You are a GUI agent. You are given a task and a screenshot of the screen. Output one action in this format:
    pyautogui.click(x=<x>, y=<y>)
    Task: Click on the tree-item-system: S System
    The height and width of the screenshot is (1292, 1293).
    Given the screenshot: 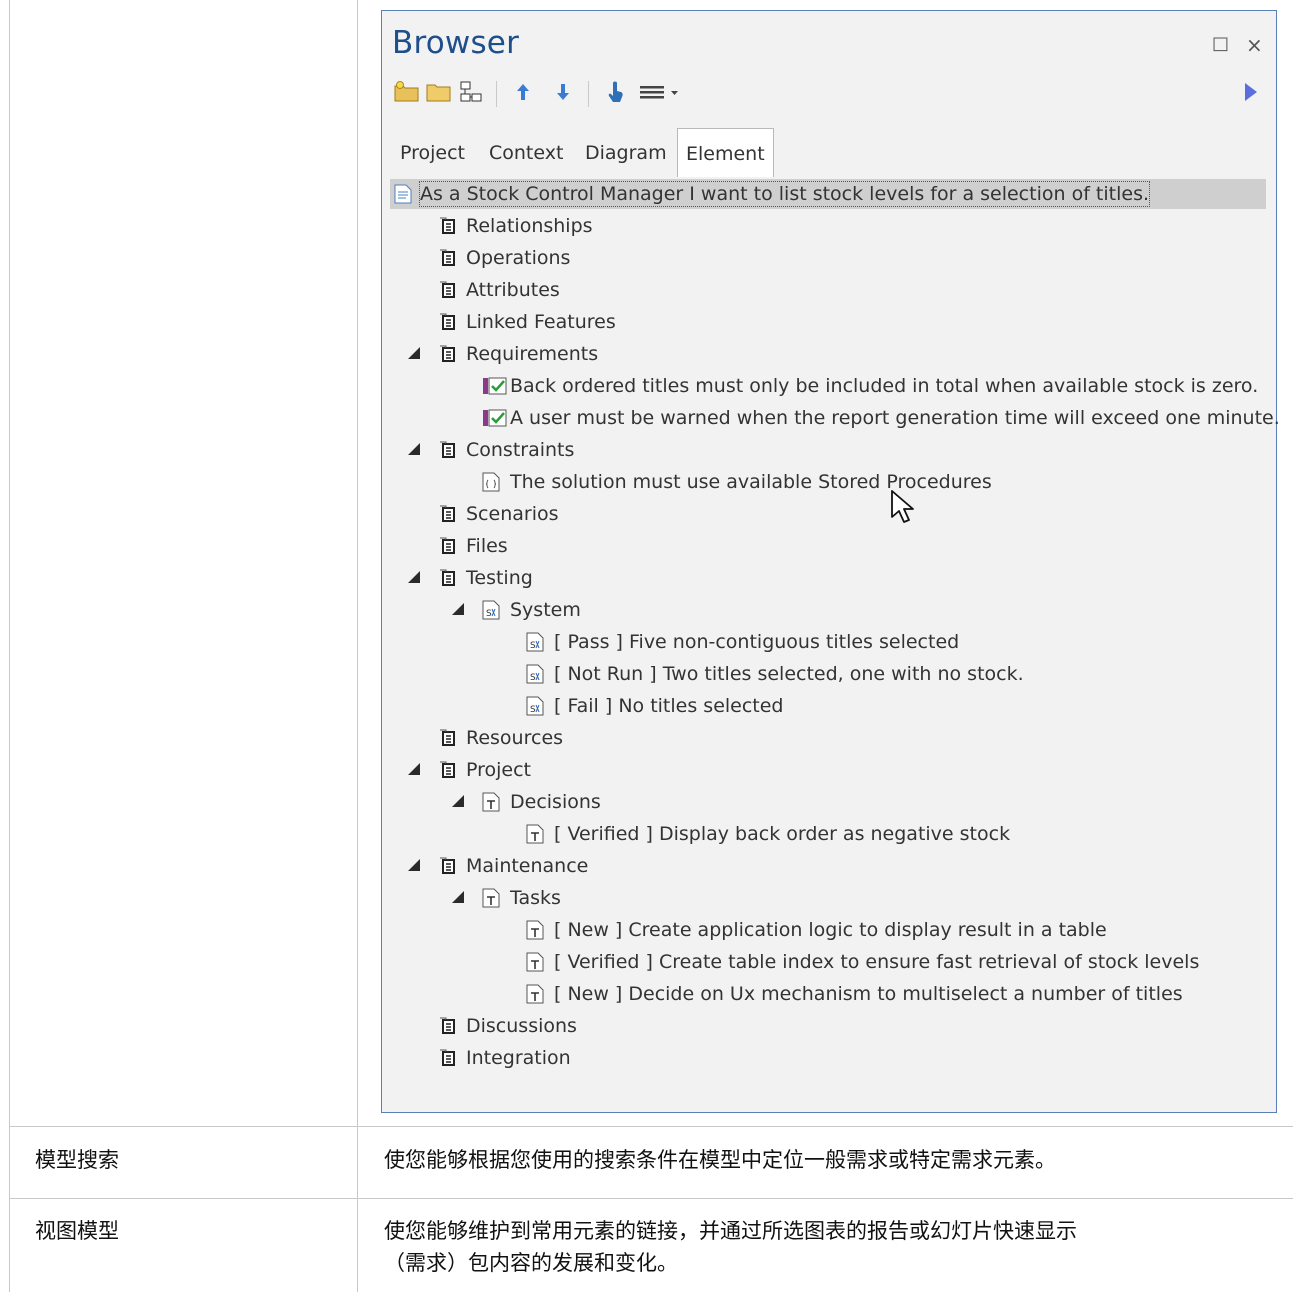 What is the action you would take?
    pyautogui.click(x=831, y=610)
    